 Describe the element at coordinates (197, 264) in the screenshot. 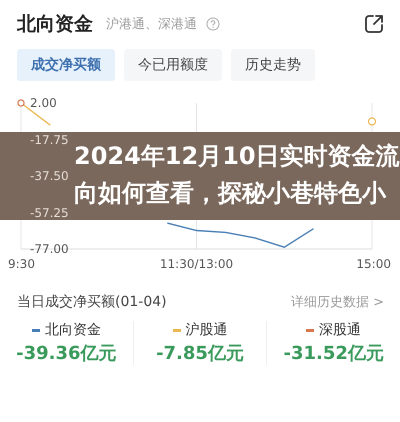

I see `x-tick-label: 11:30/13:00` at that location.